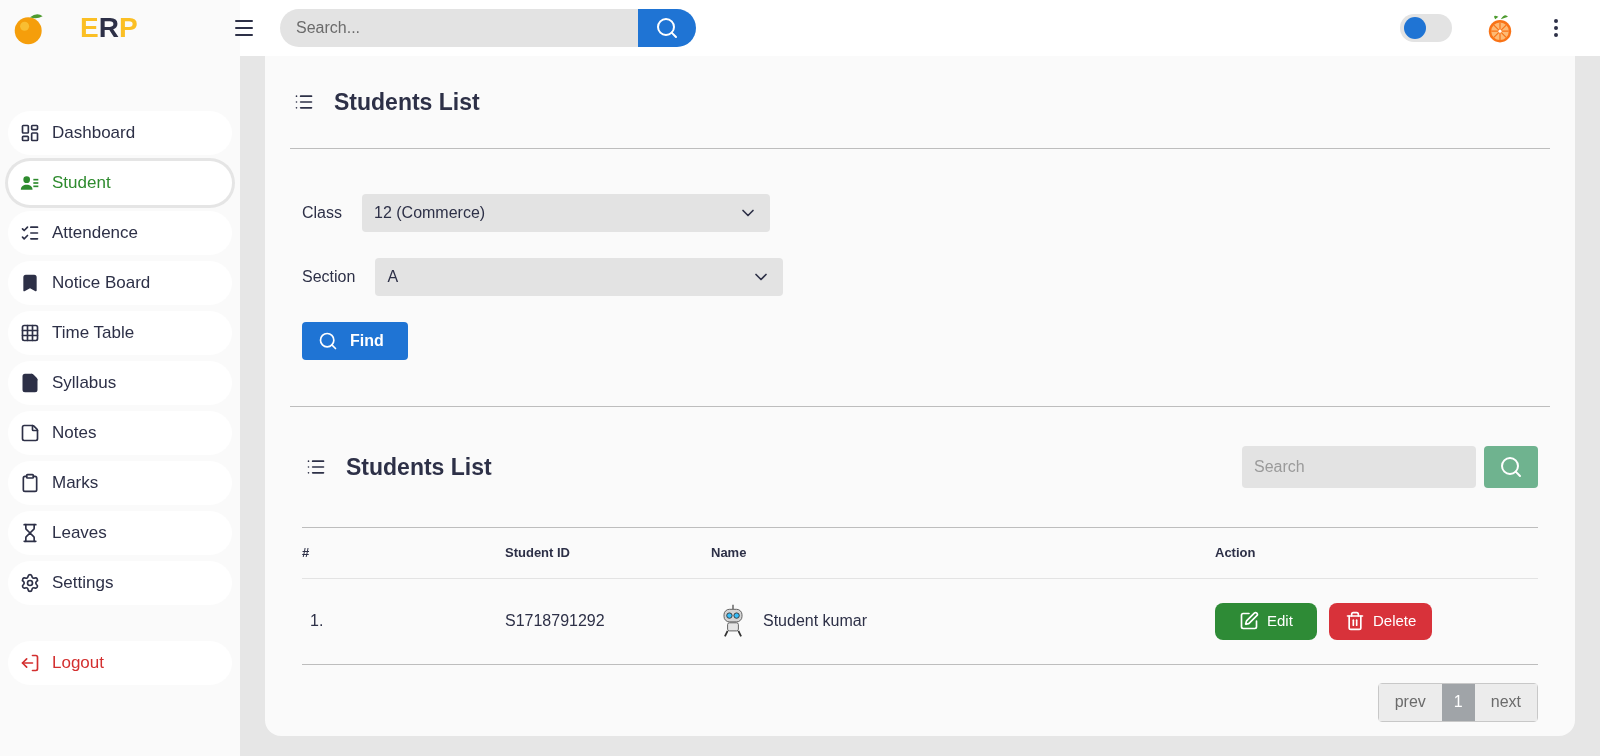 The height and width of the screenshot is (756, 1600). I want to click on sidebar-item: Dashboard, so click(120, 133).